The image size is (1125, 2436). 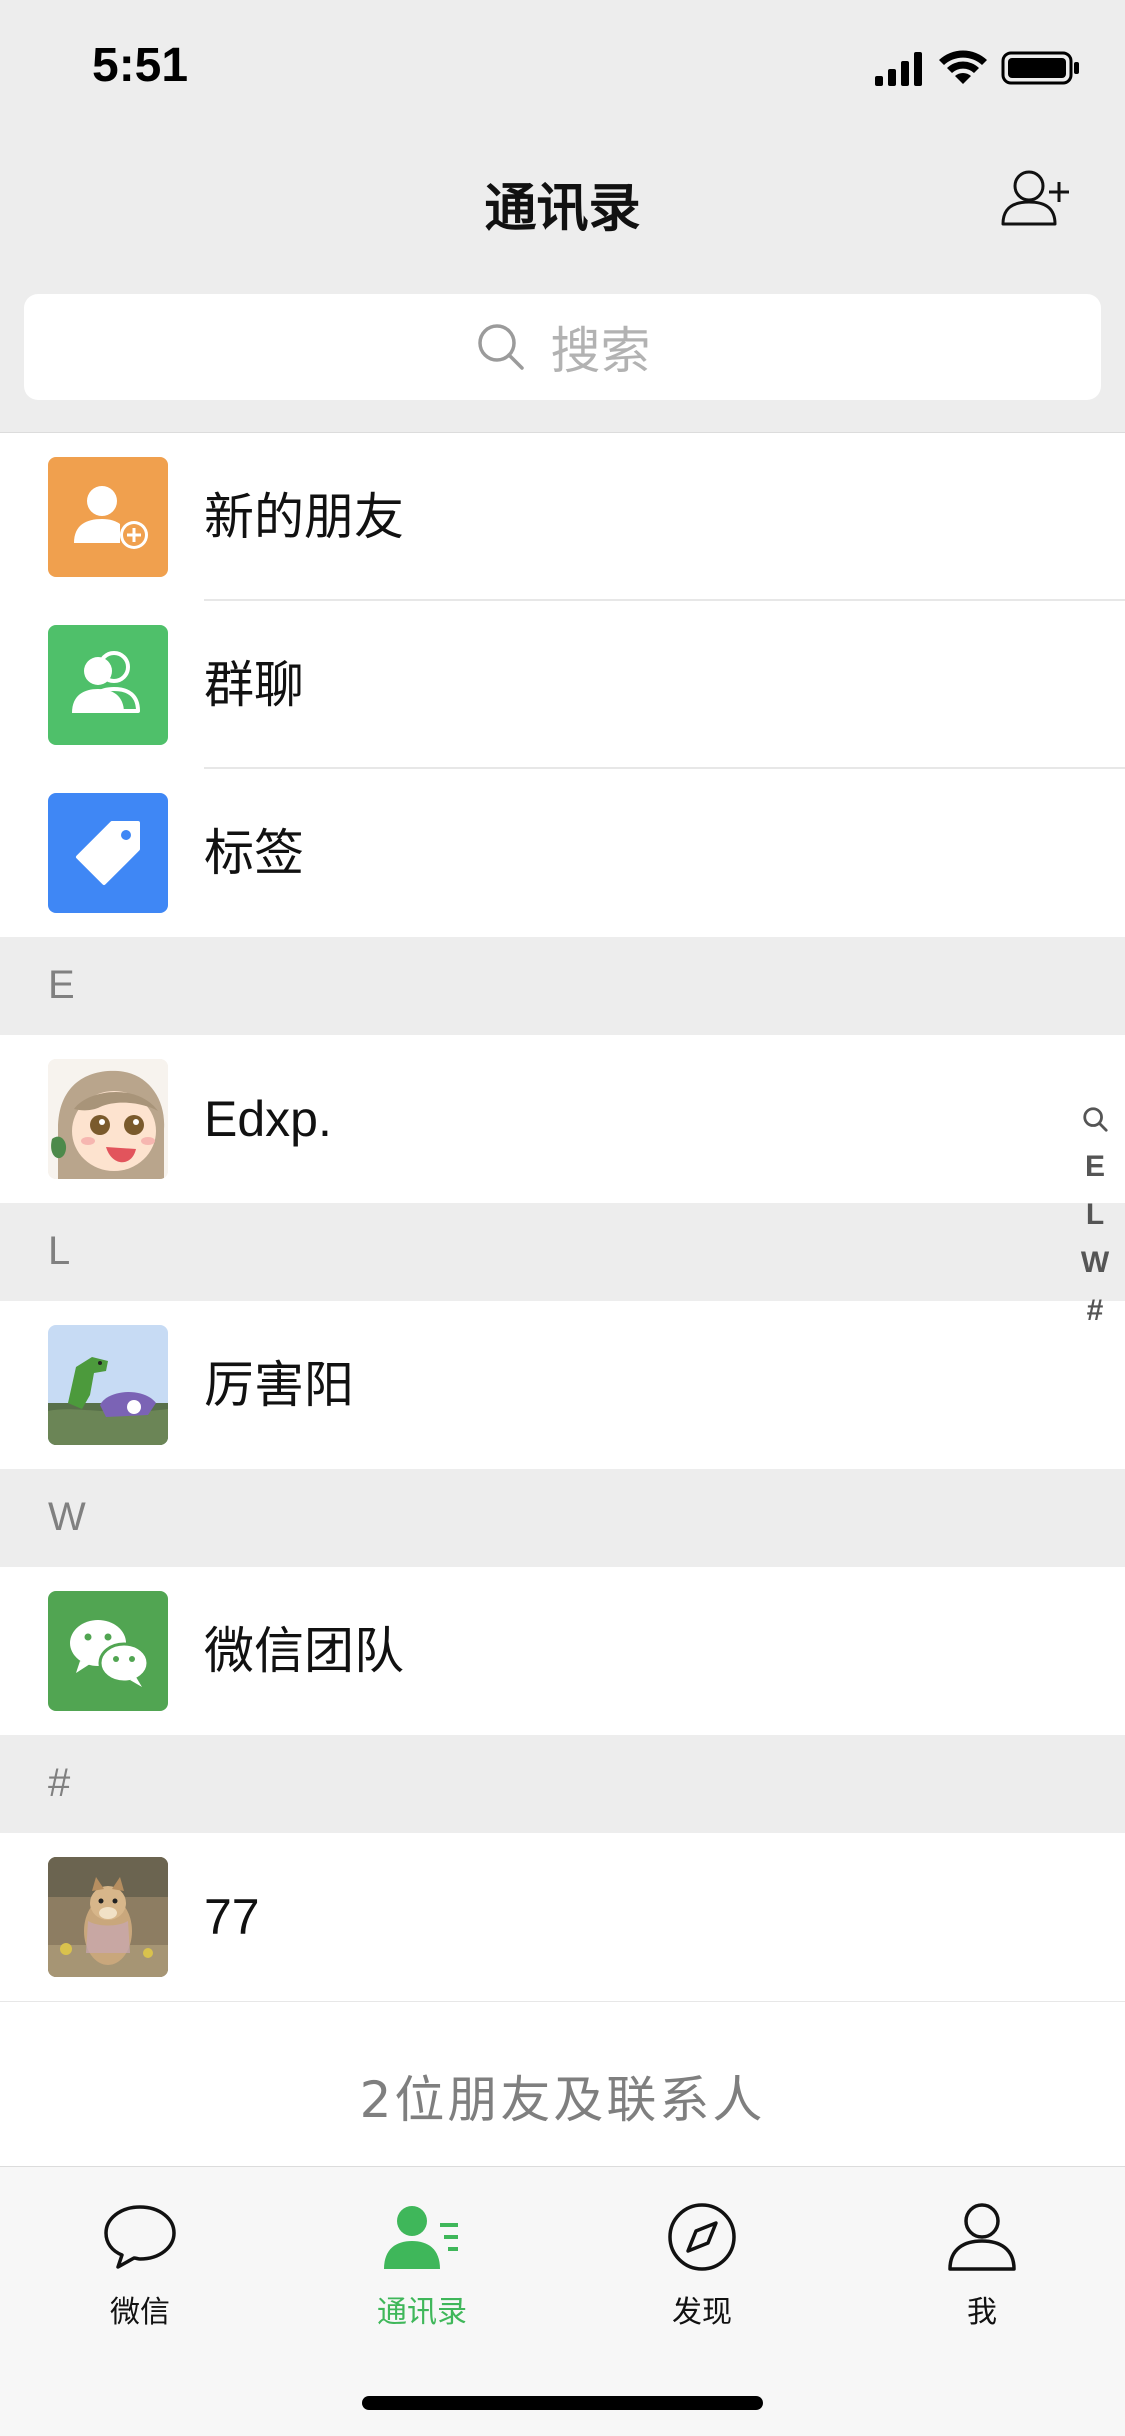 I want to click on wechat-logo-icon, so click(x=108, y=1651).